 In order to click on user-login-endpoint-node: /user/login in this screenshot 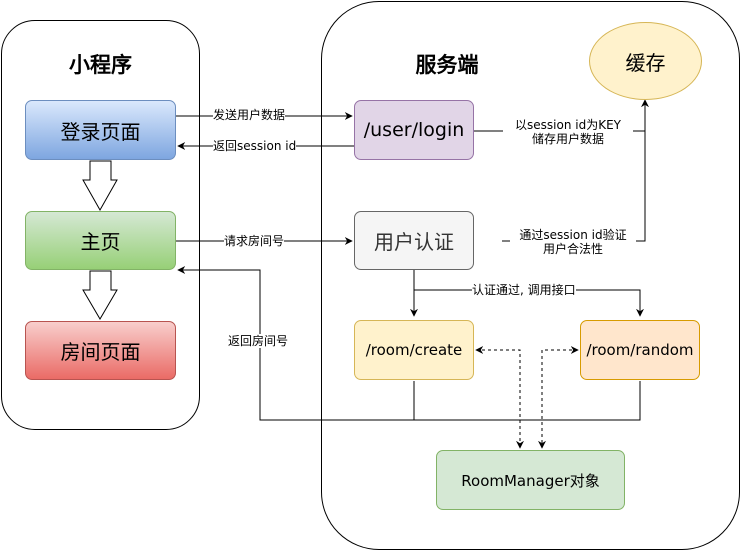, I will do `click(414, 130)`.